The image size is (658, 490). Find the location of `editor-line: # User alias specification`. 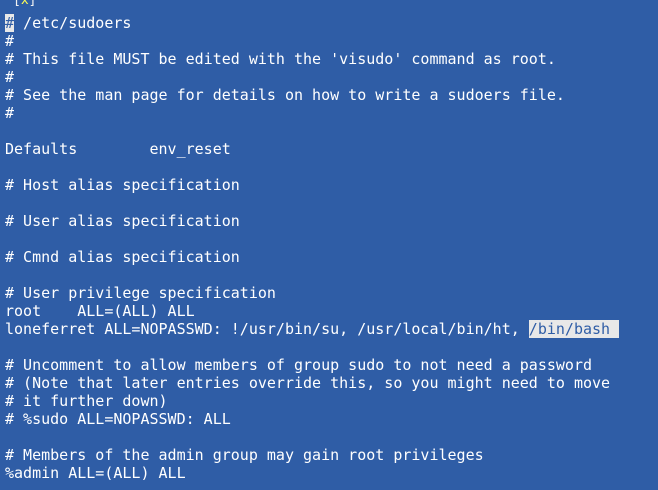

editor-line: # User alias specification is located at coordinates (122, 221).